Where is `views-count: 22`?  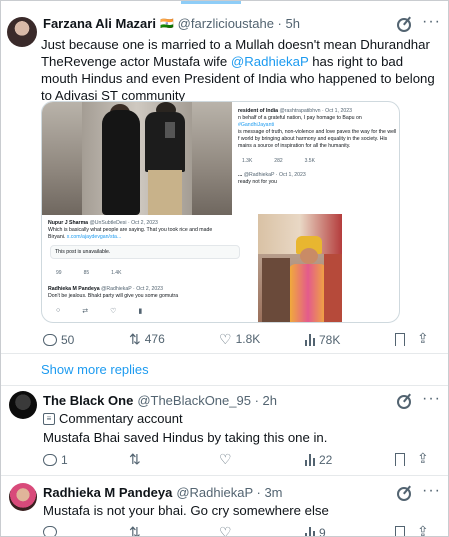 views-count: 22 is located at coordinates (326, 460).